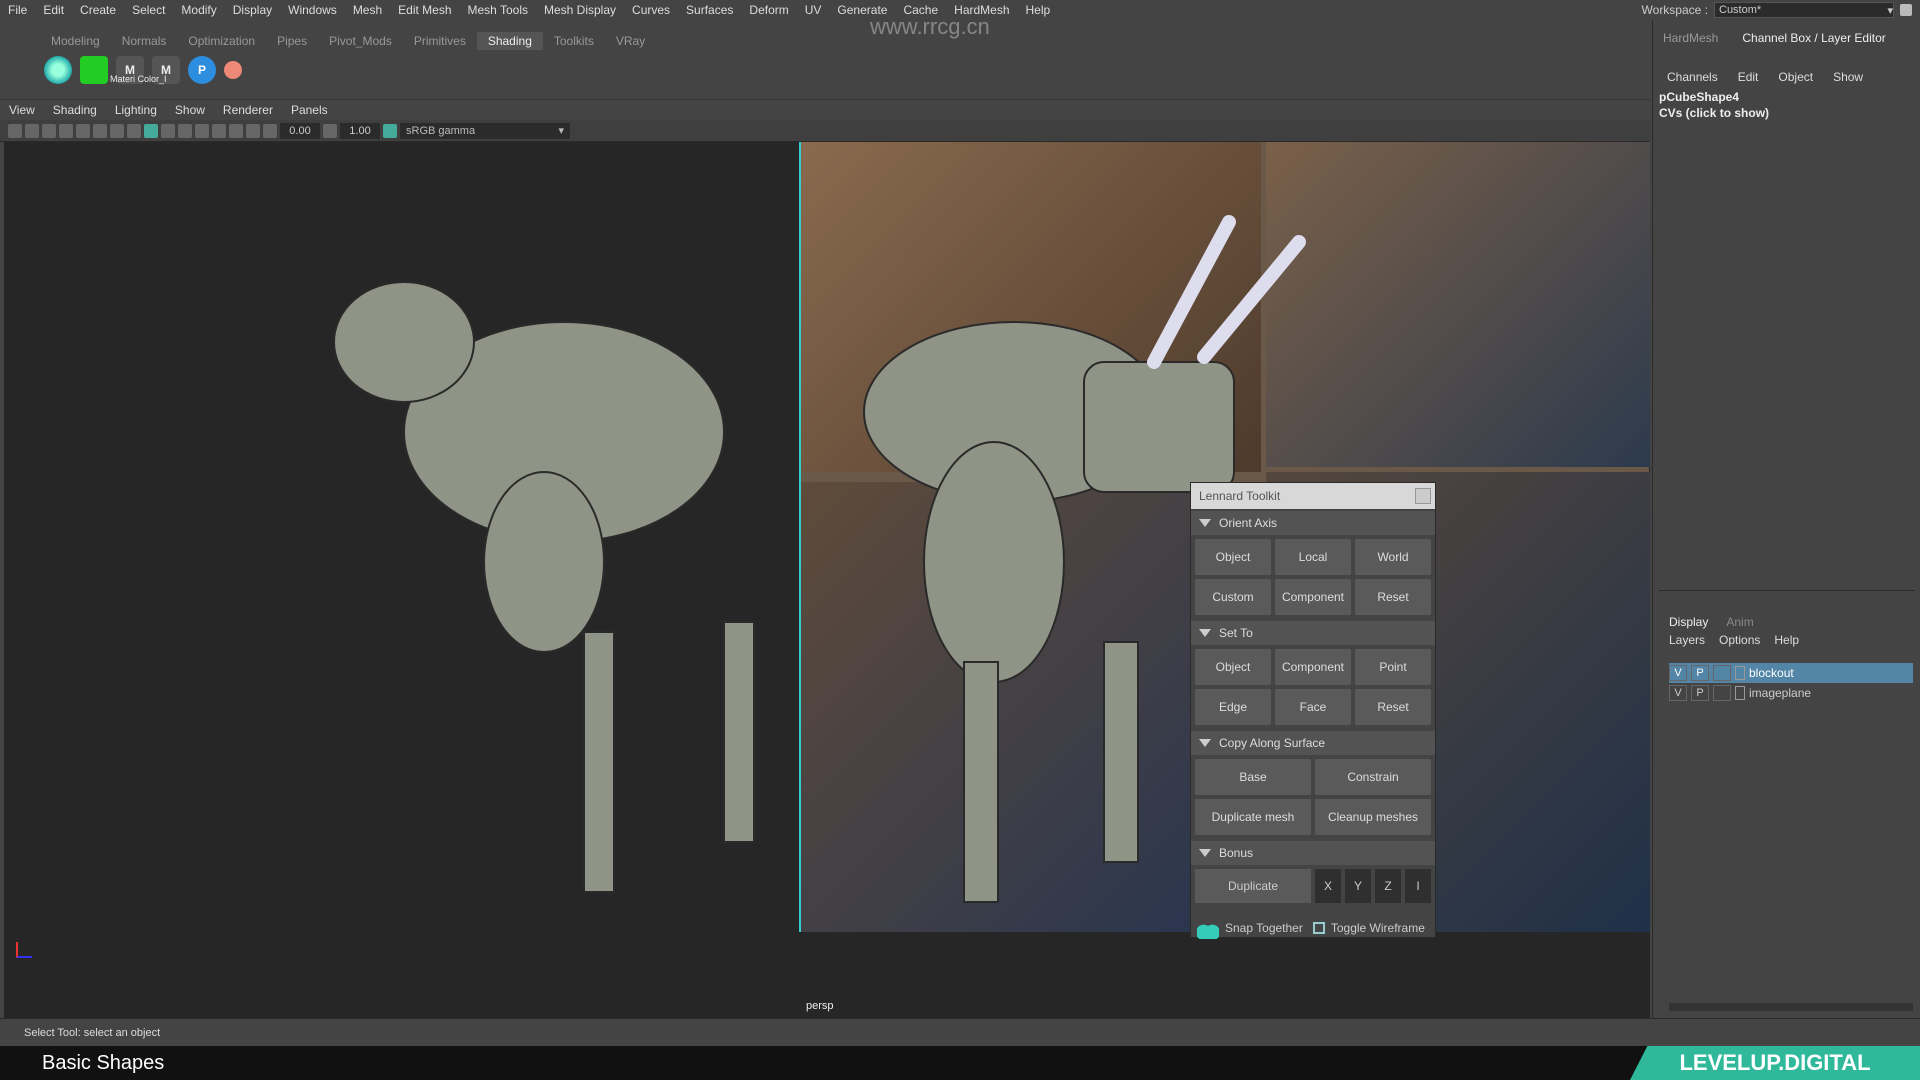 The image size is (1920, 1080). Describe the element at coordinates (15, 130) in the screenshot. I see `camera-icon` at that location.